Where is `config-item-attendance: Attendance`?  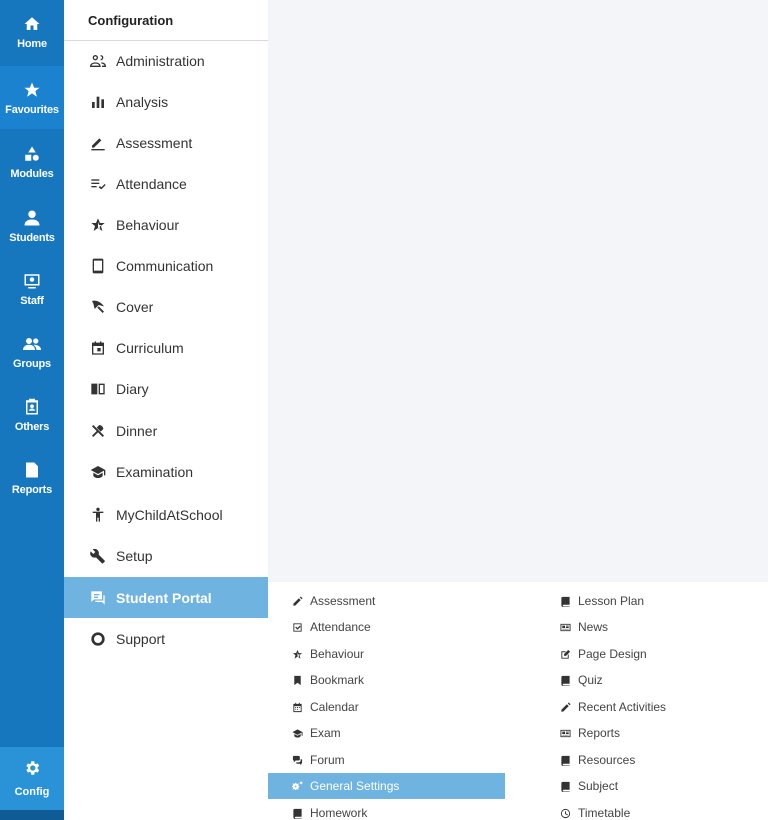 config-item-attendance: Attendance is located at coordinates (166, 183).